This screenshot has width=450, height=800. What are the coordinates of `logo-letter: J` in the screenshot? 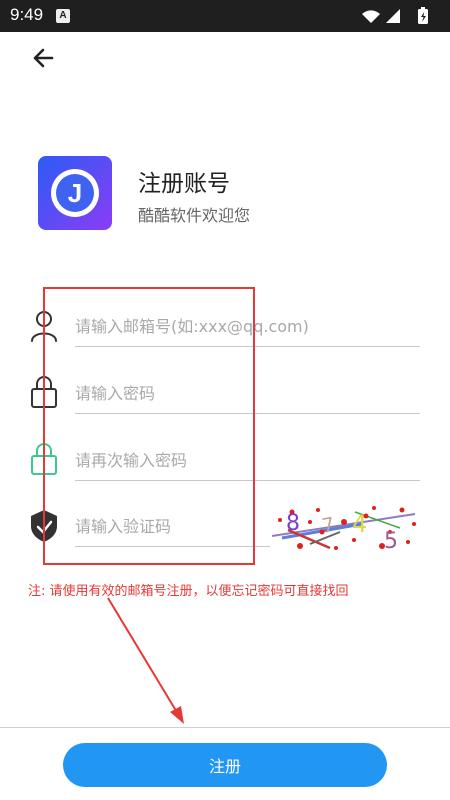 It's located at (75, 193).